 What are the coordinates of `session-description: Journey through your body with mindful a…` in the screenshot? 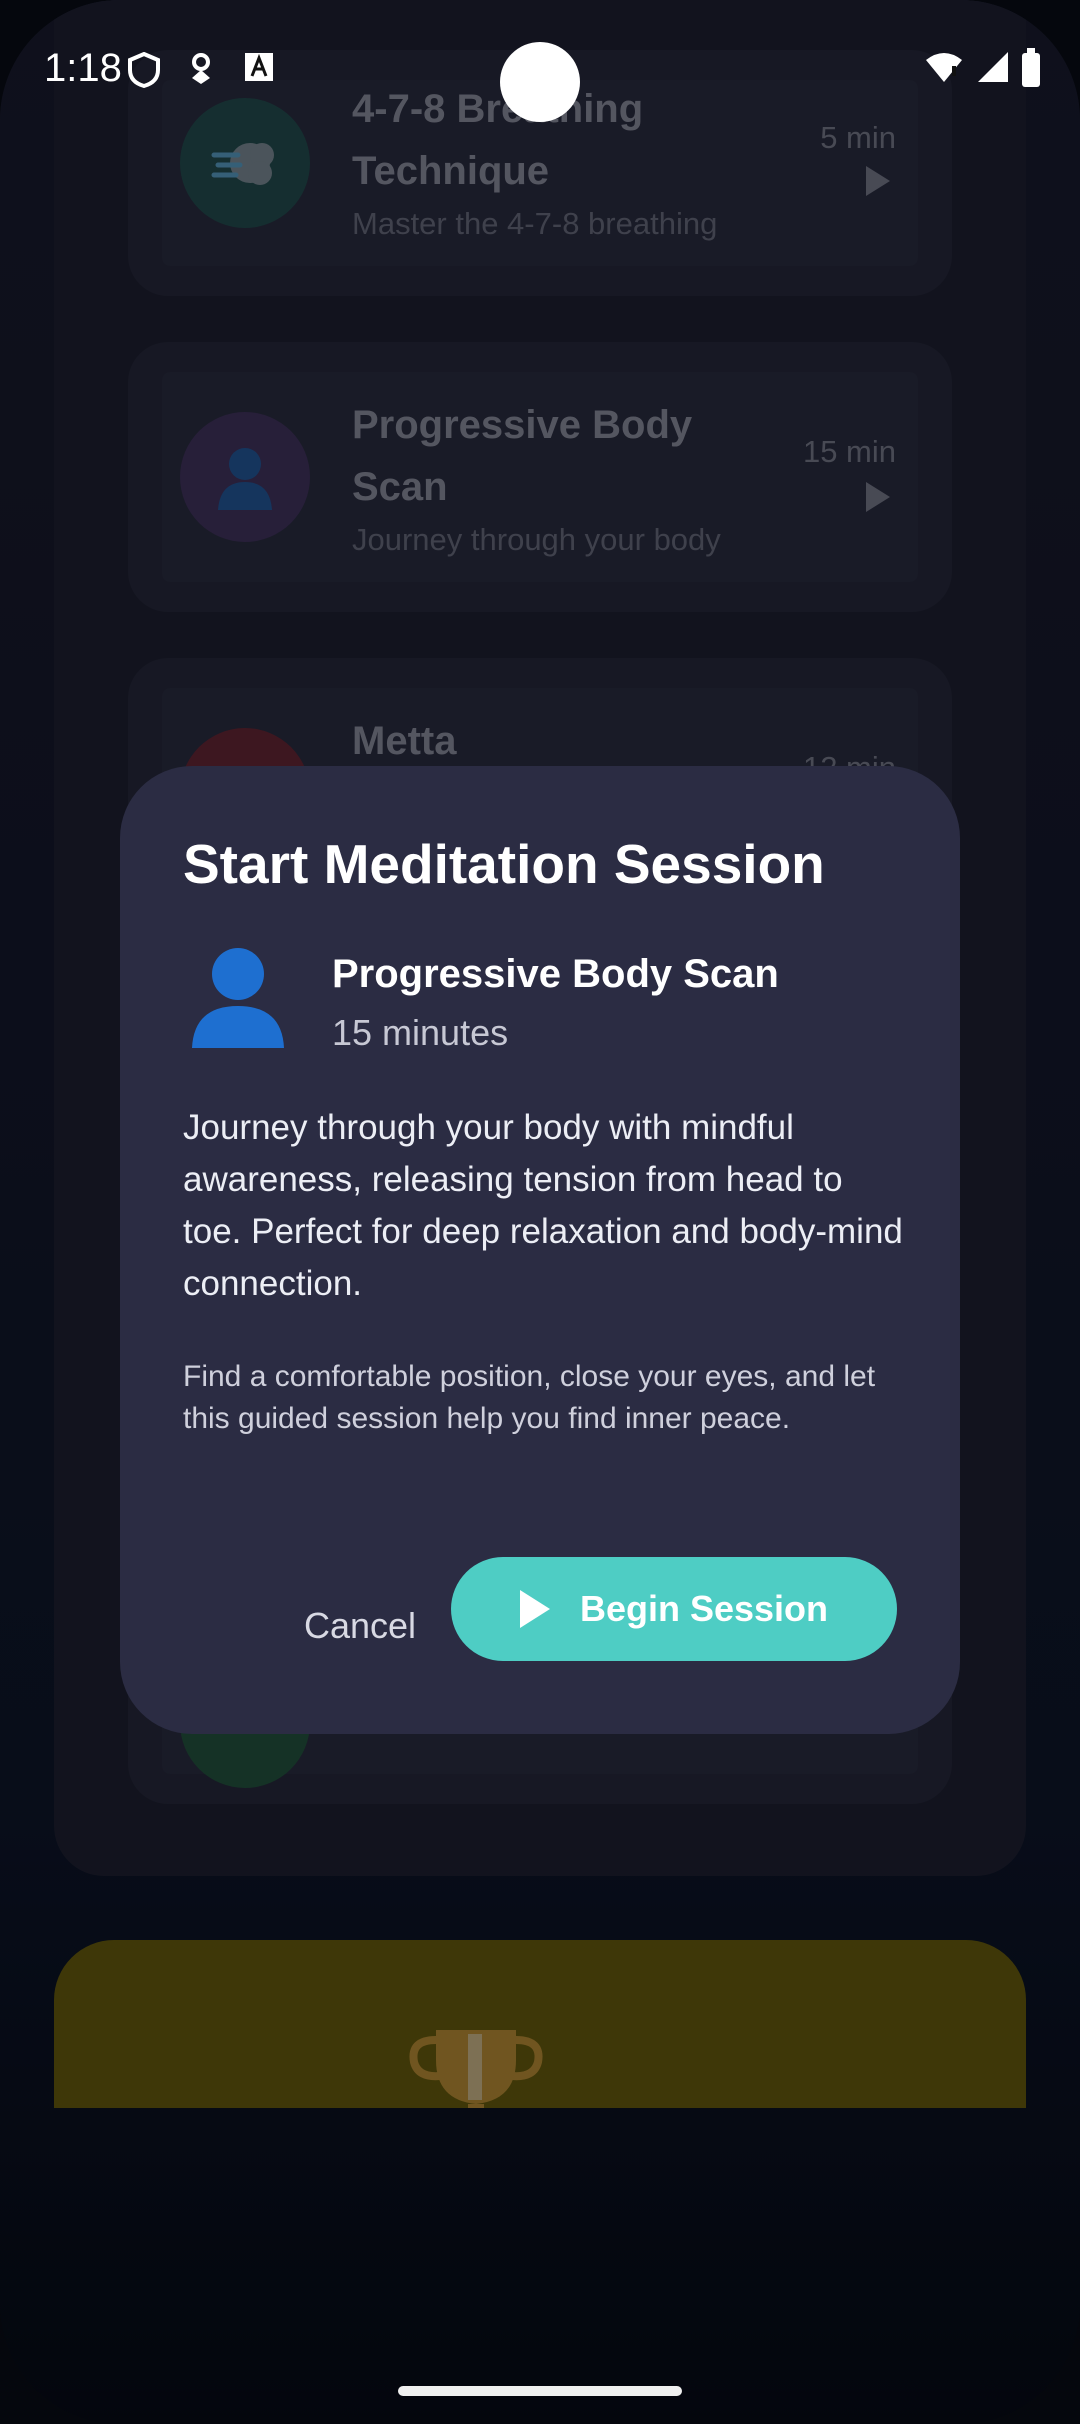 It's located at (543, 1205).